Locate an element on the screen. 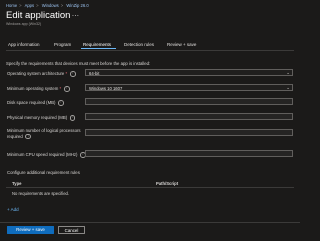 This screenshot has width=320, height=241. disk-space-label-text: Disk space required (MB) is located at coordinates (31, 102).